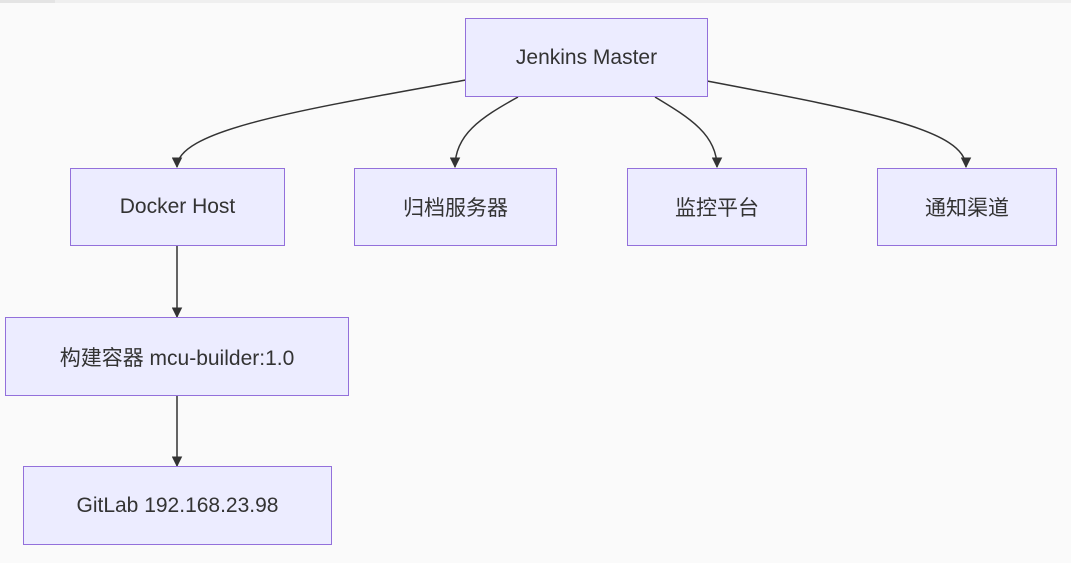 Image resolution: width=1071 pixels, height=563 pixels. What do you see at coordinates (967, 207) in the screenshot?
I see `node-notification-channel: 通知渠道` at bounding box center [967, 207].